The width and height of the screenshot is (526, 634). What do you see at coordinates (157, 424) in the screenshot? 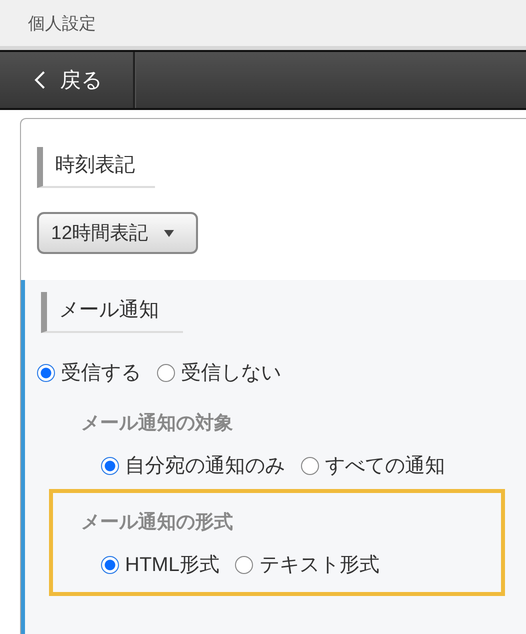
I see `subsection-heading: メール通知の対象` at bounding box center [157, 424].